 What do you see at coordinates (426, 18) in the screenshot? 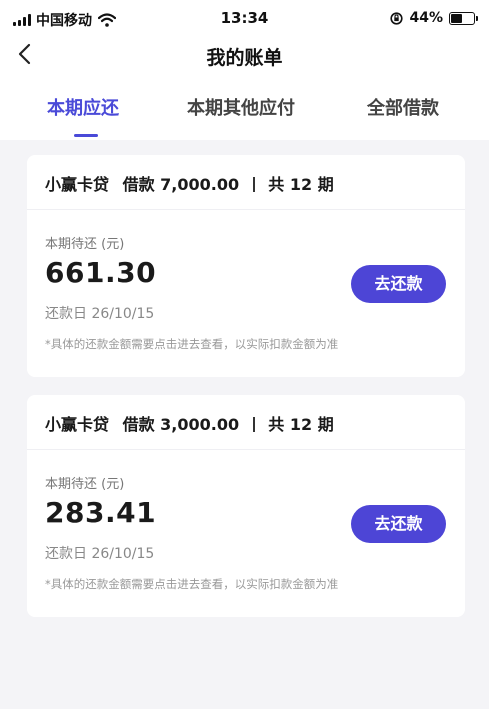
I see `battery-percent: 44%` at bounding box center [426, 18].